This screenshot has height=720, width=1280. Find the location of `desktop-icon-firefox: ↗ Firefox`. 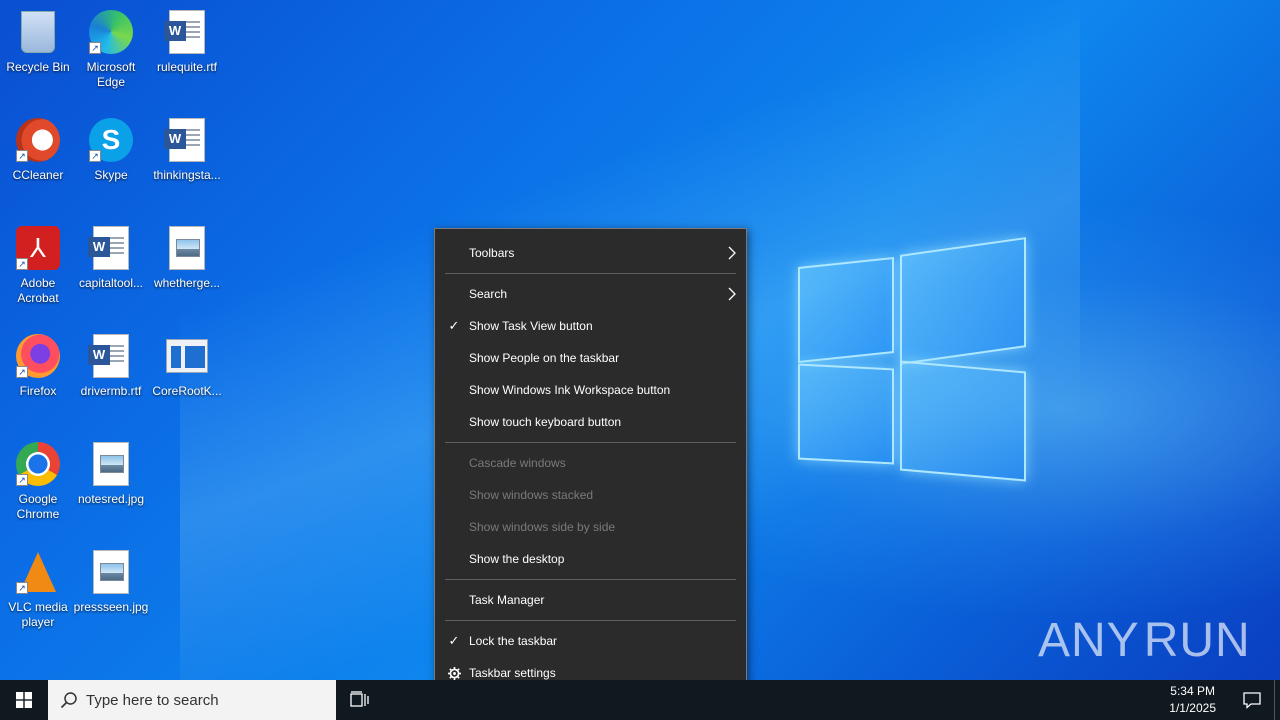

desktop-icon-firefox: ↗ Firefox is located at coordinates (38, 365).